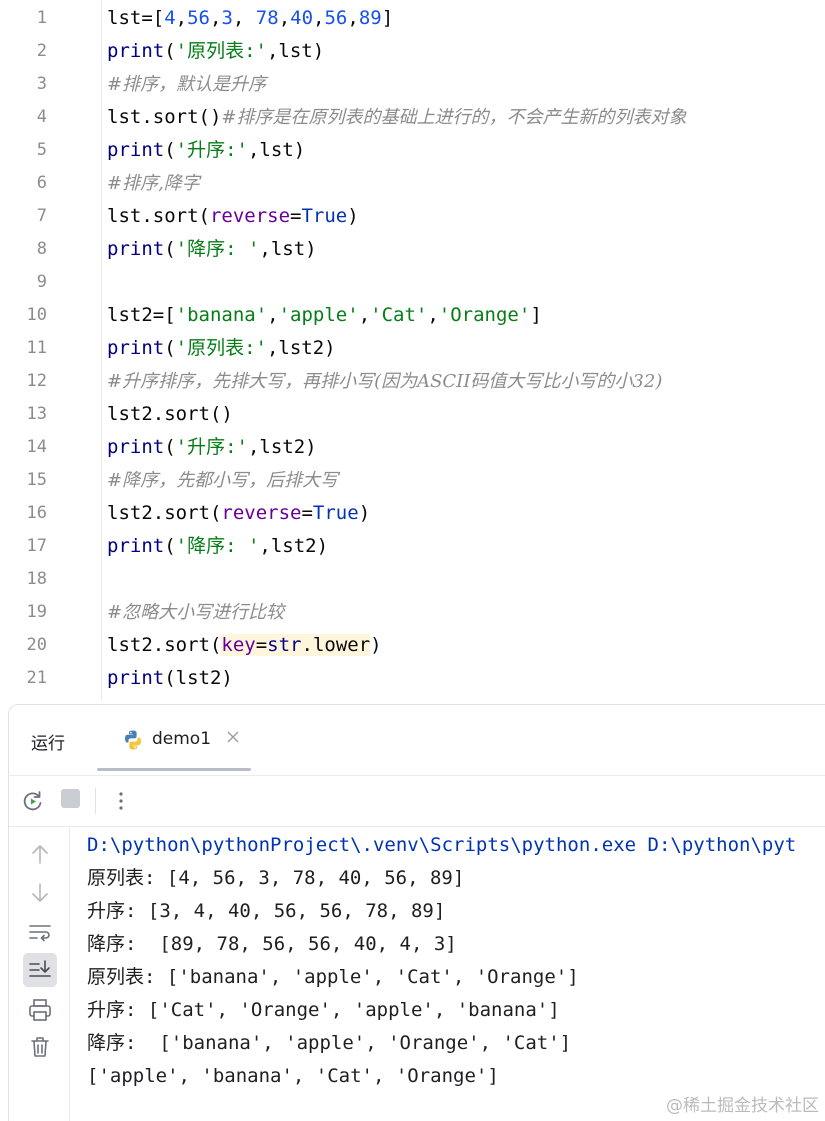 The height and width of the screenshot is (1121, 825). What do you see at coordinates (323, 1010) in the screenshot?
I see `console-output-line: 升序: ['Cat', 'Orange', 'apple', 'banana']` at bounding box center [323, 1010].